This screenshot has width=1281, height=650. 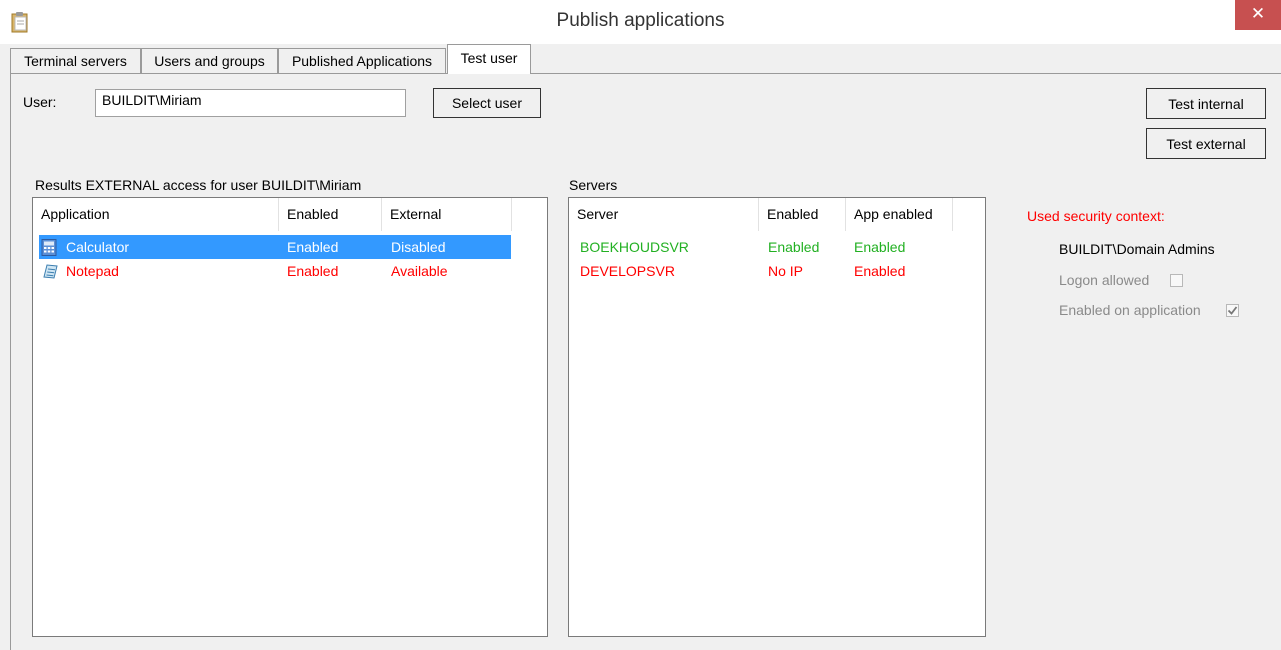 What do you see at coordinates (418, 247) in the screenshot?
I see `application-external: Disabled` at bounding box center [418, 247].